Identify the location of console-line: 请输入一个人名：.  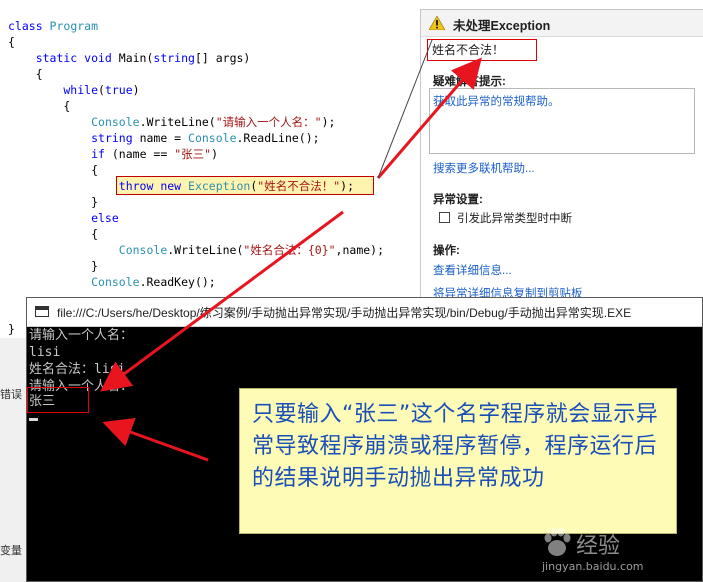
(81, 335).